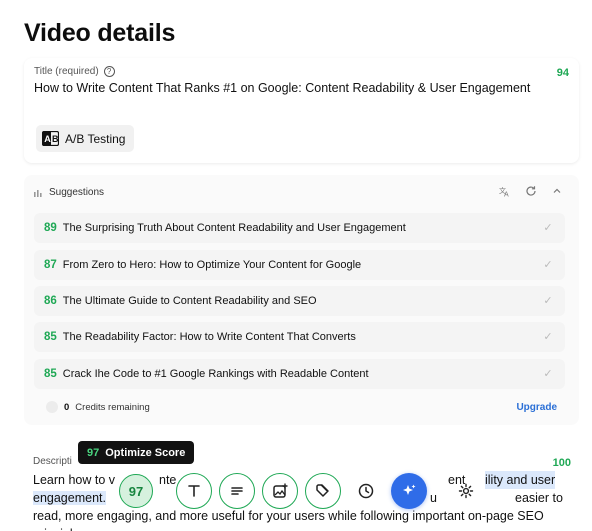 The width and height of the screenshot is (592, 531). Describe the element at coordinates (112, 407) in the screenshot. I see `credits-text: Credits remaining` at that location.